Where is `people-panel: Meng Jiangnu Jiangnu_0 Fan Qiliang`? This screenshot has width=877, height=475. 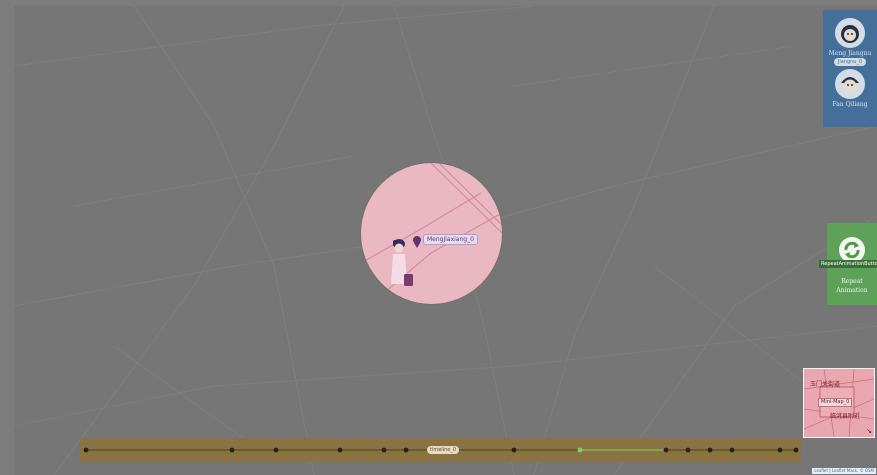
people-panel: Meng Jiangnu Jiangnu_0 Fan Qiliang is located at coordinates (850, 68).